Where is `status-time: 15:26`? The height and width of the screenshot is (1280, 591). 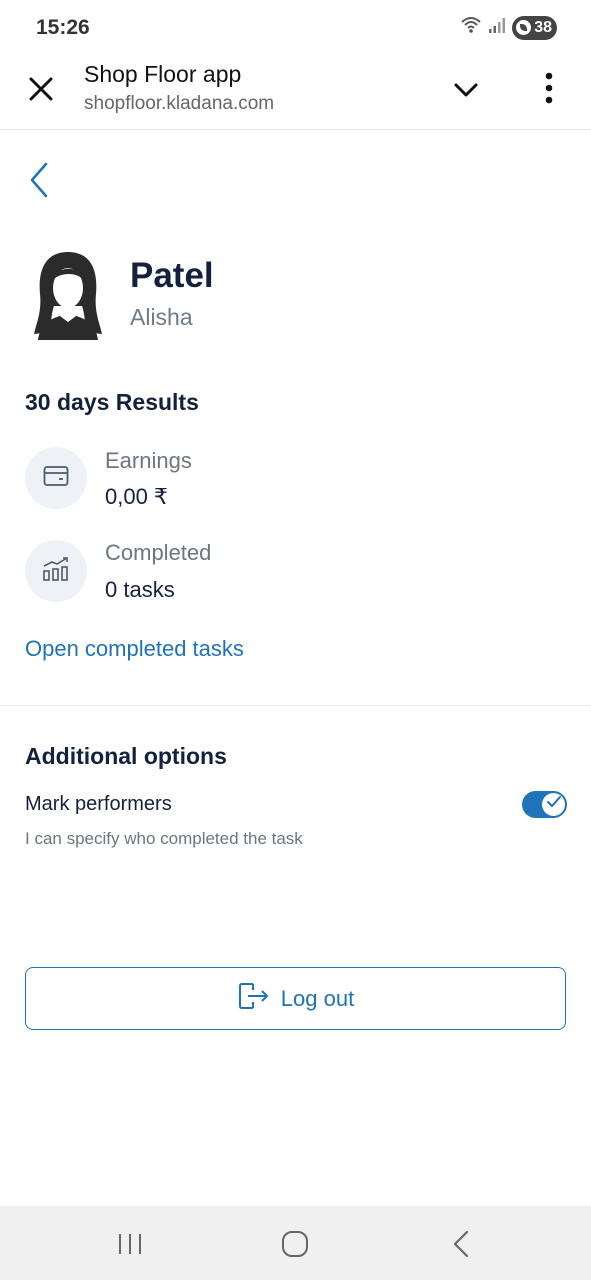 status-time: 15:26 is located at coordinates (63, 27).